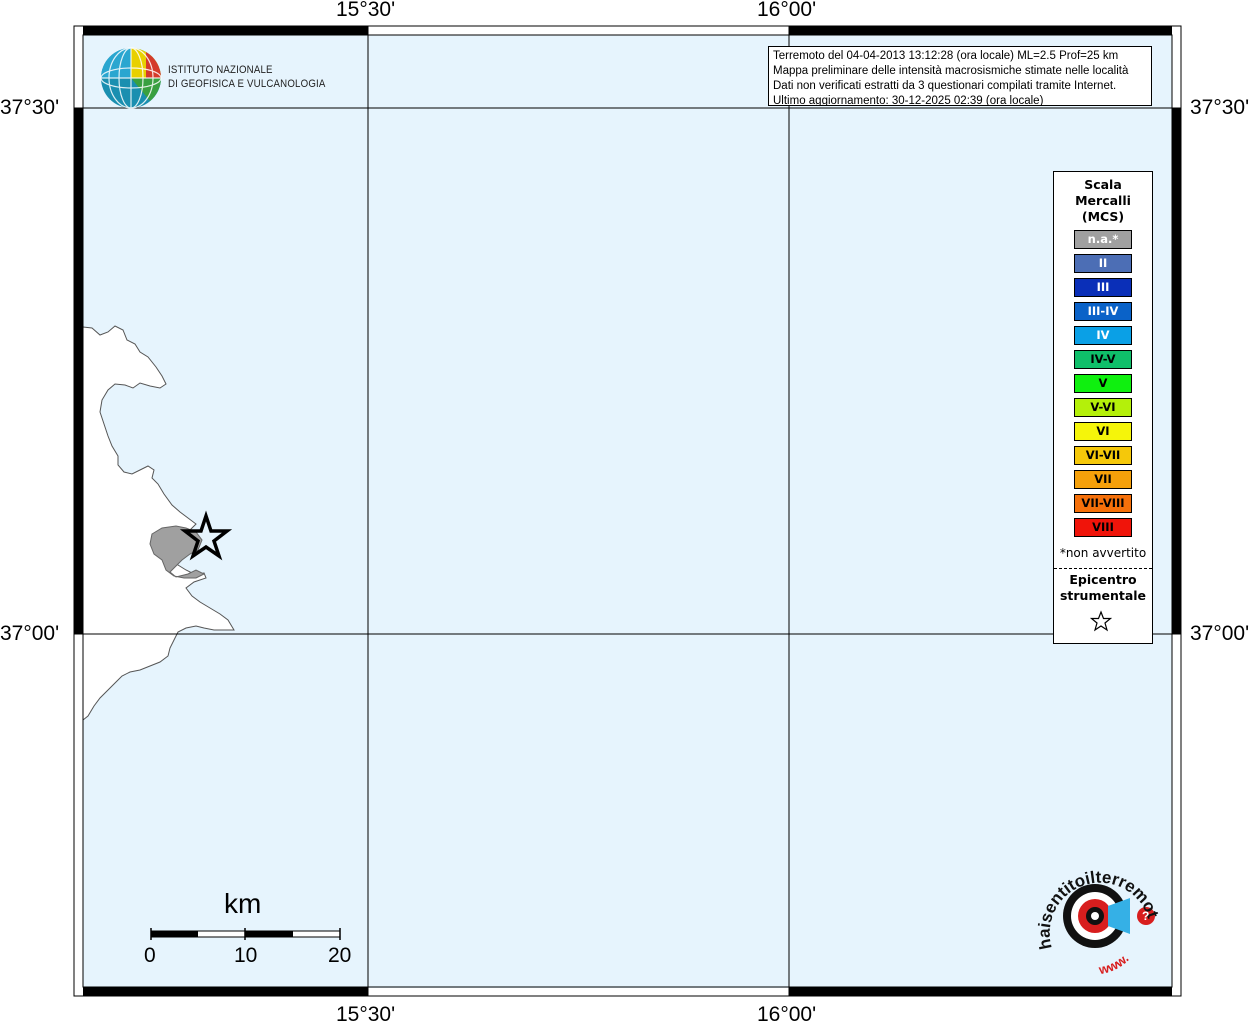  I want to click on ingv-logo-icon, so click(131, 78).